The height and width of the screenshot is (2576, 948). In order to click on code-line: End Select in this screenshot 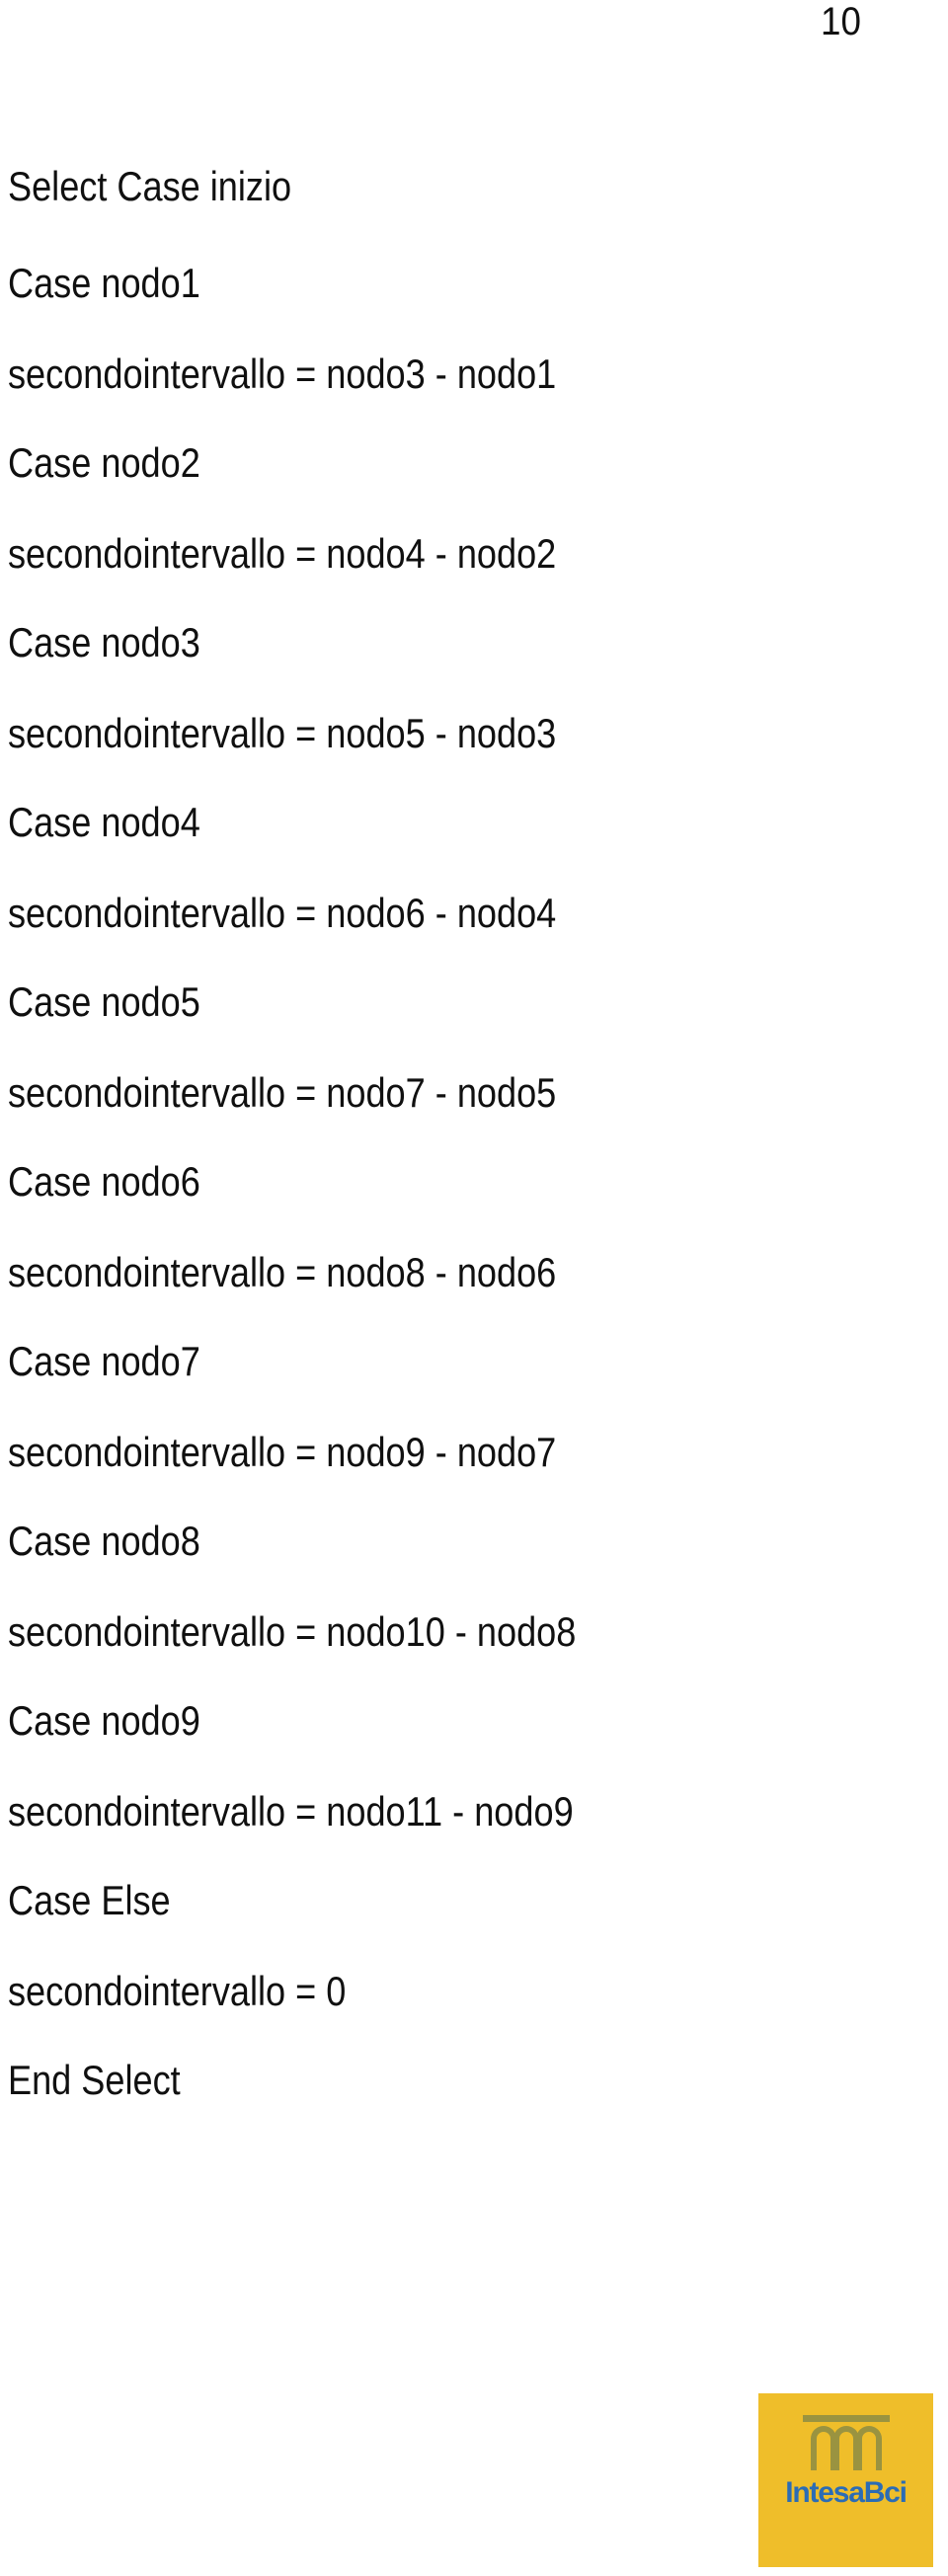, I will do `click(95, 2080)`.